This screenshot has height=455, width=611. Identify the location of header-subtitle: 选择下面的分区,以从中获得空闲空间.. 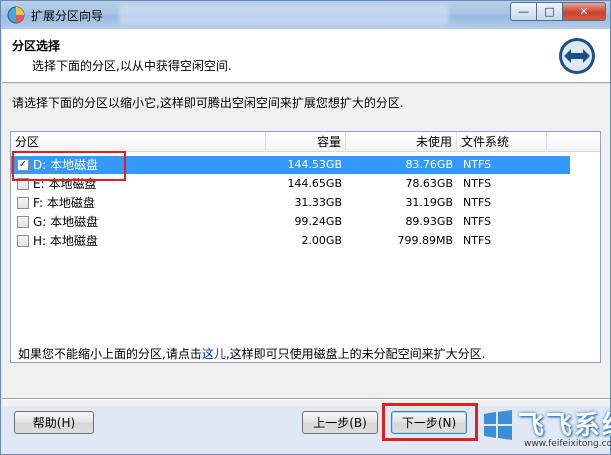
(132, 66).